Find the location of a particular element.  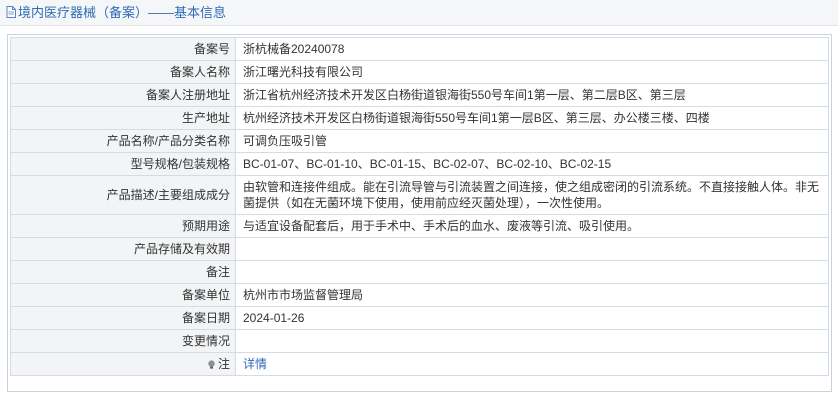

field-label: 生产地址 is located at coordinates (123, 118).